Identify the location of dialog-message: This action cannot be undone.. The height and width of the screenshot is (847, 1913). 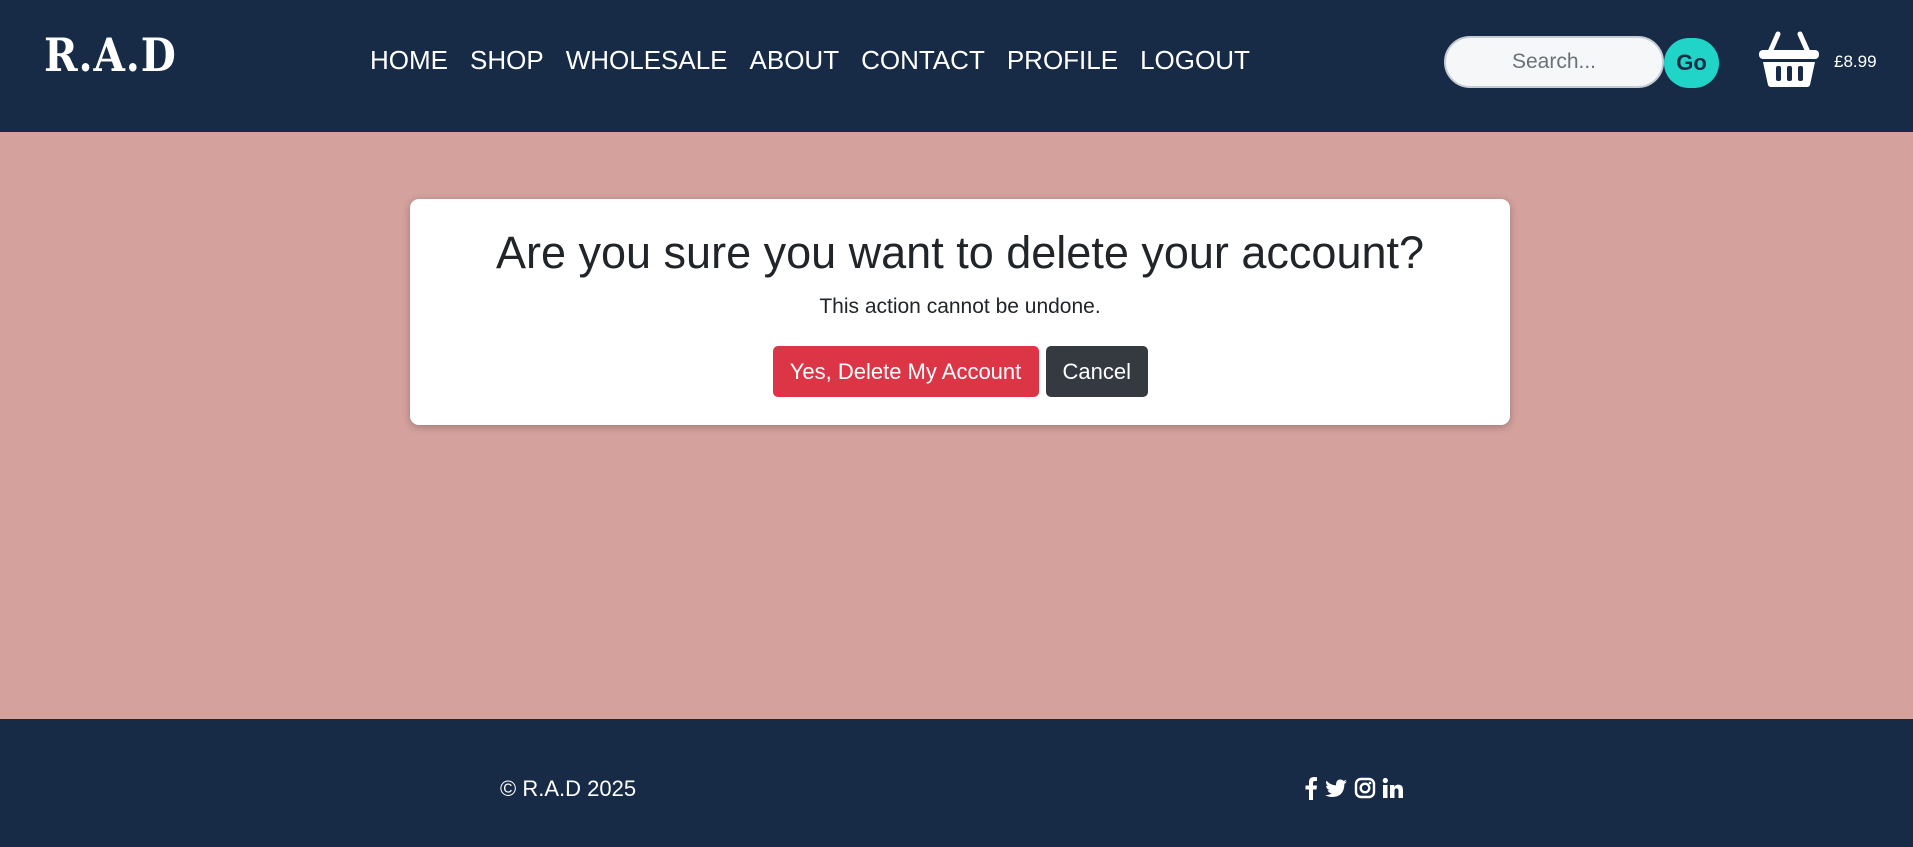
(960, 306).